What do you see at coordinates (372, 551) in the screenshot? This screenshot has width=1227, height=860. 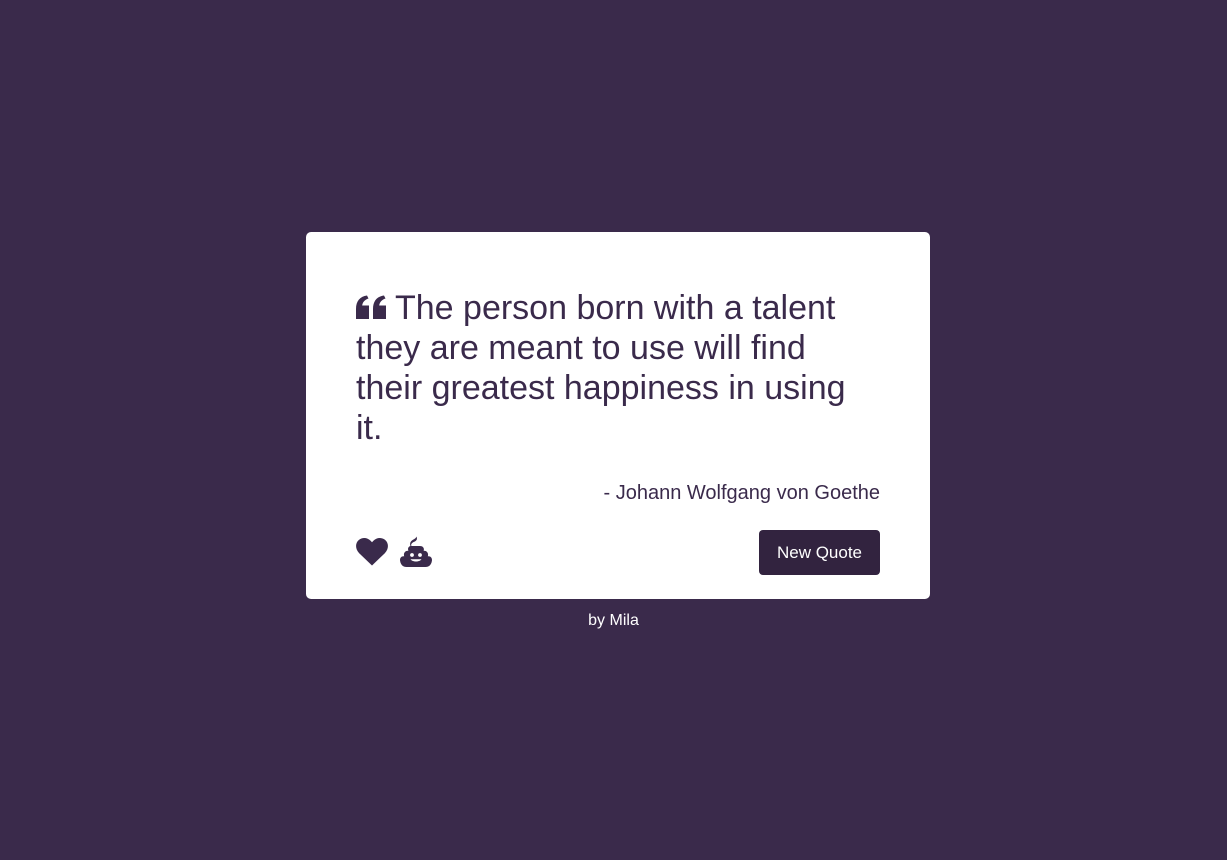 I see `heart-icon` at bounding box center [372, 551].